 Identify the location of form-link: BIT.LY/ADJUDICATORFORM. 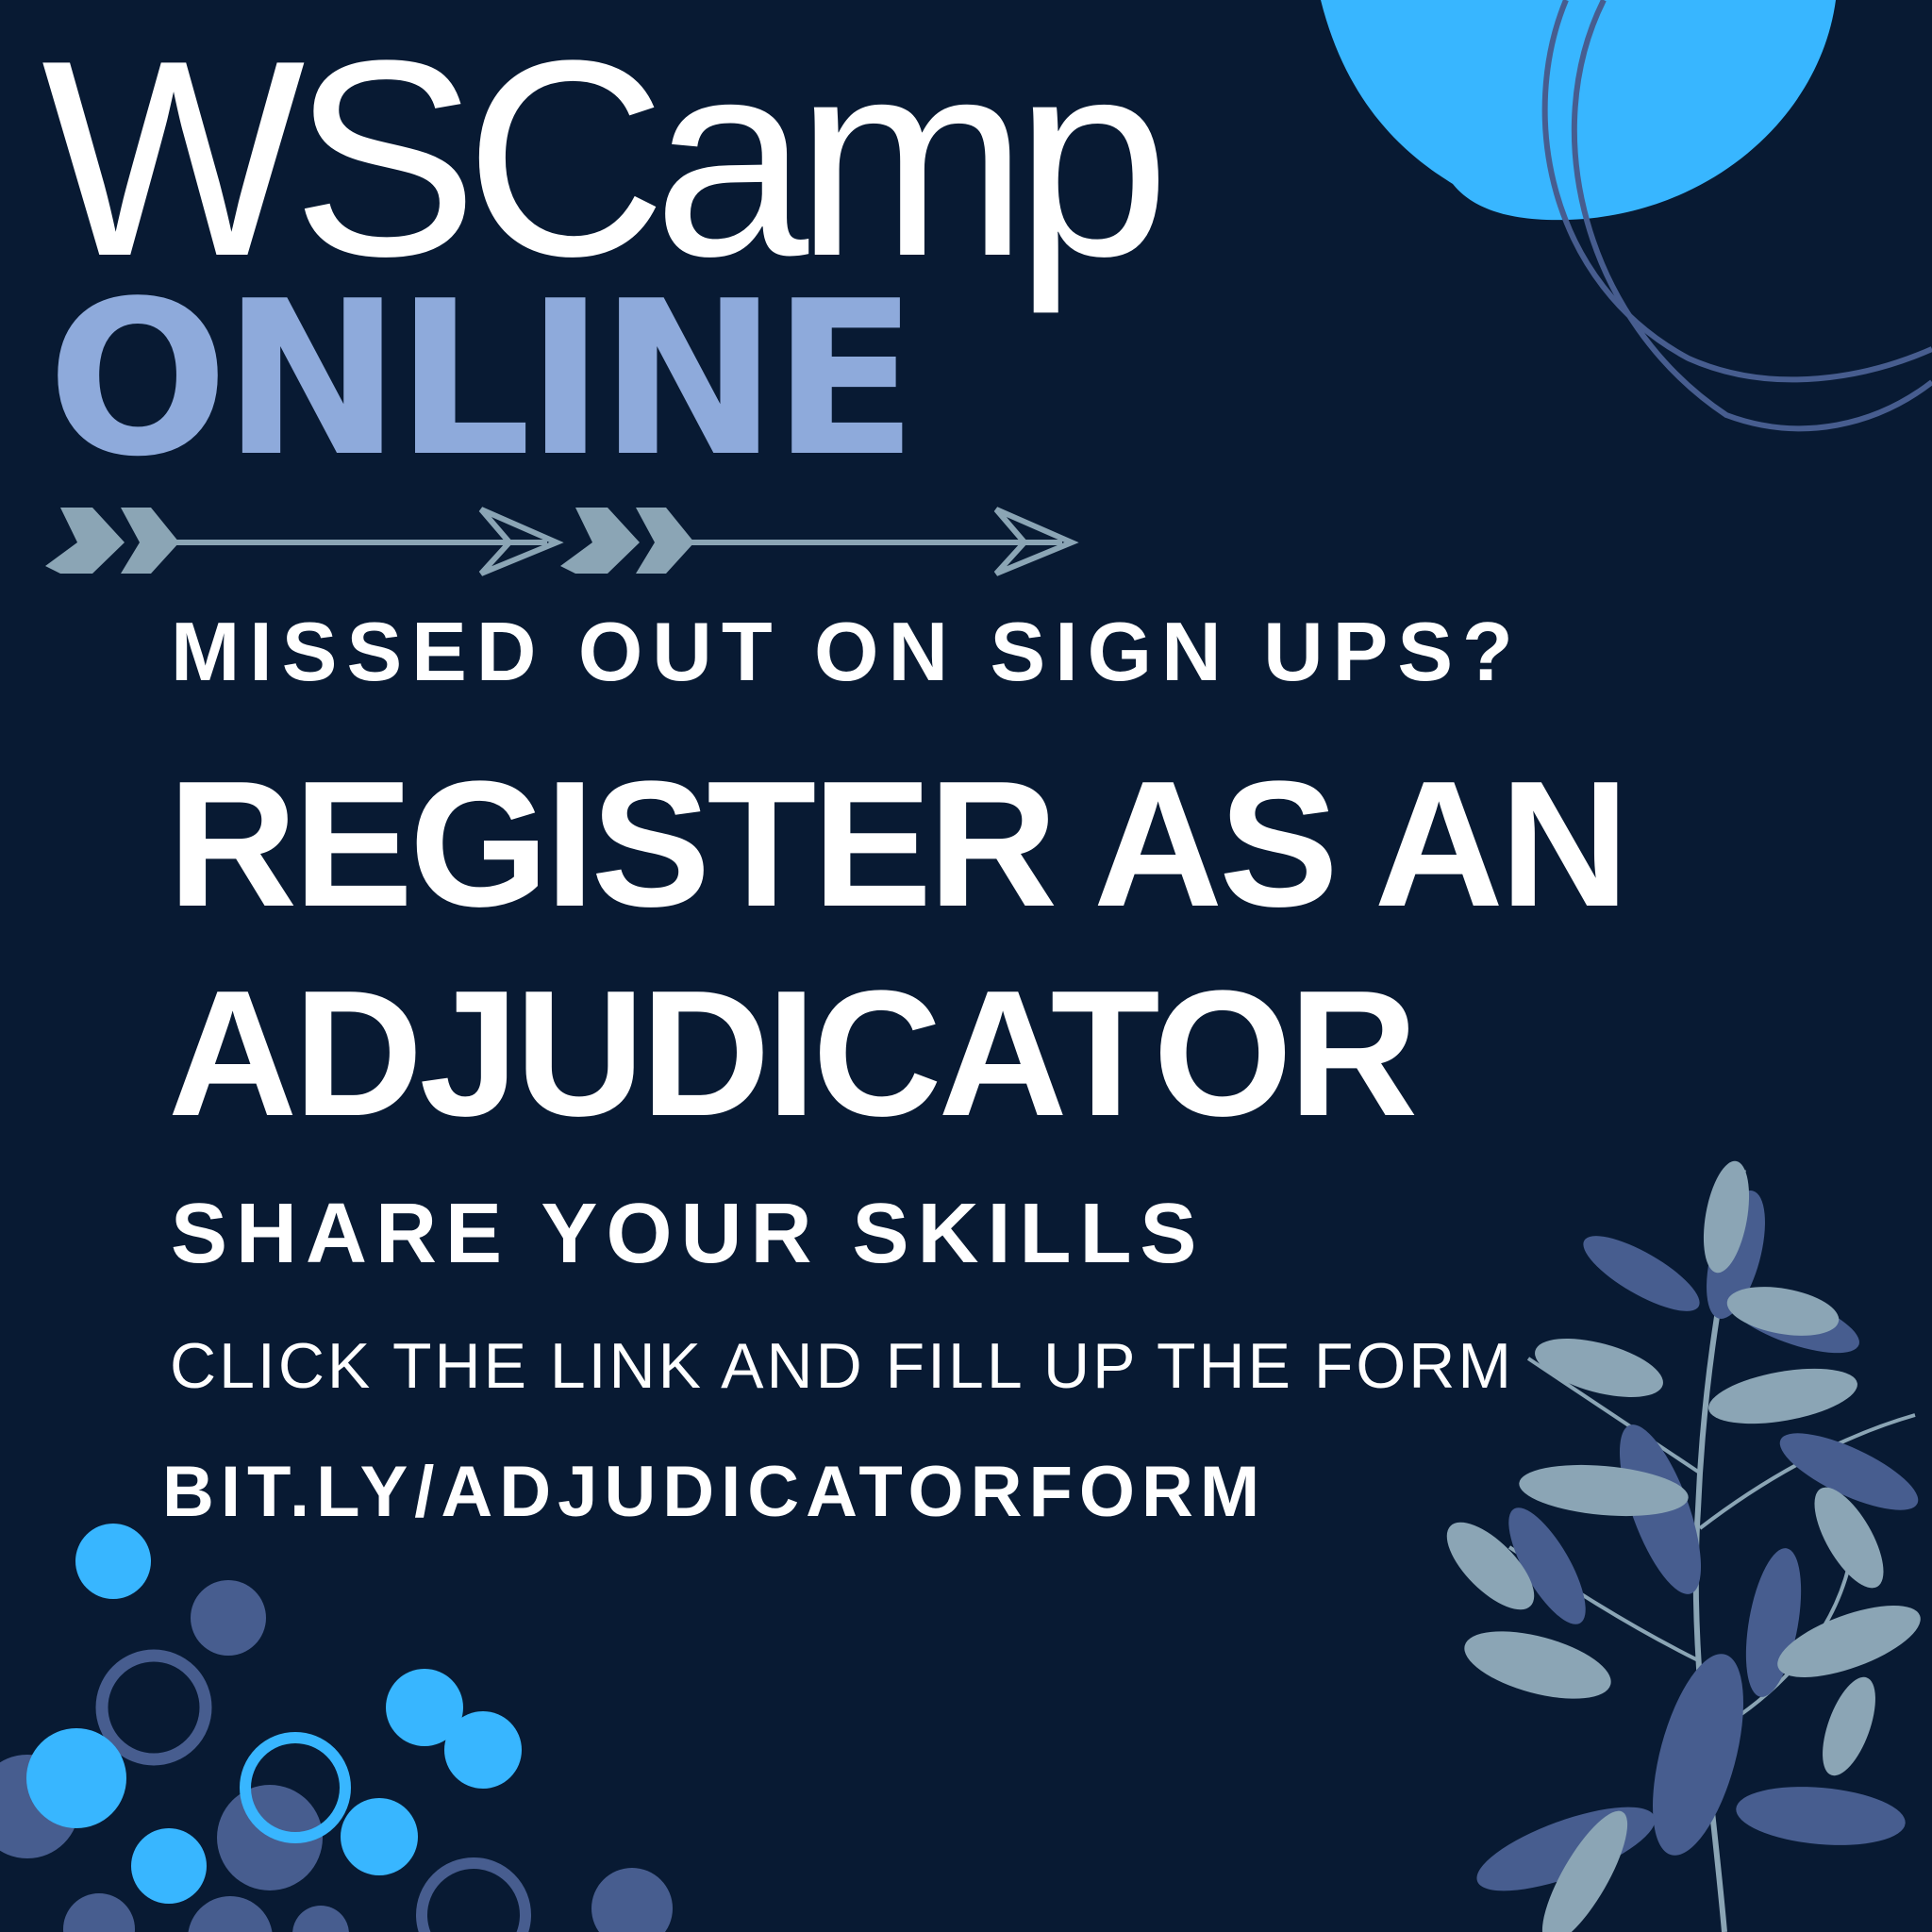
(714, 1493).